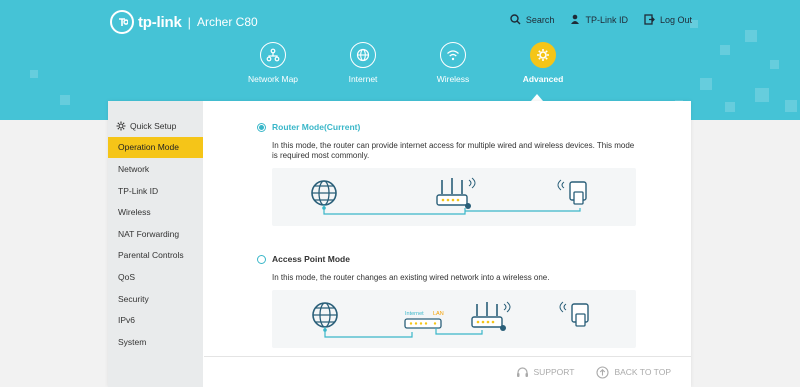 The image size is (800, 387). I want to click on sidebar-item-label: Security, so click(133, 298).